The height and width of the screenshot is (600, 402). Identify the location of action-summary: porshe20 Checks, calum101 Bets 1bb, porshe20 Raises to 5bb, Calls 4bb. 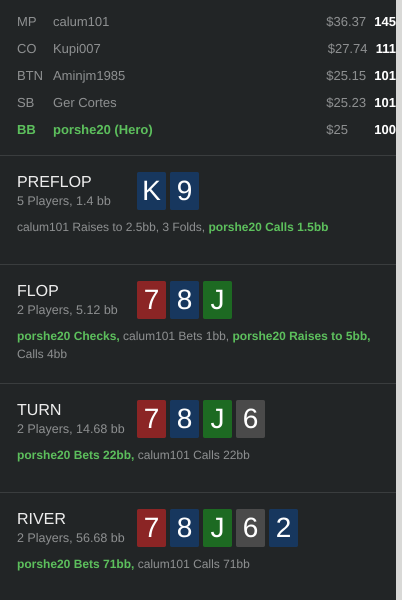
(194, 345).